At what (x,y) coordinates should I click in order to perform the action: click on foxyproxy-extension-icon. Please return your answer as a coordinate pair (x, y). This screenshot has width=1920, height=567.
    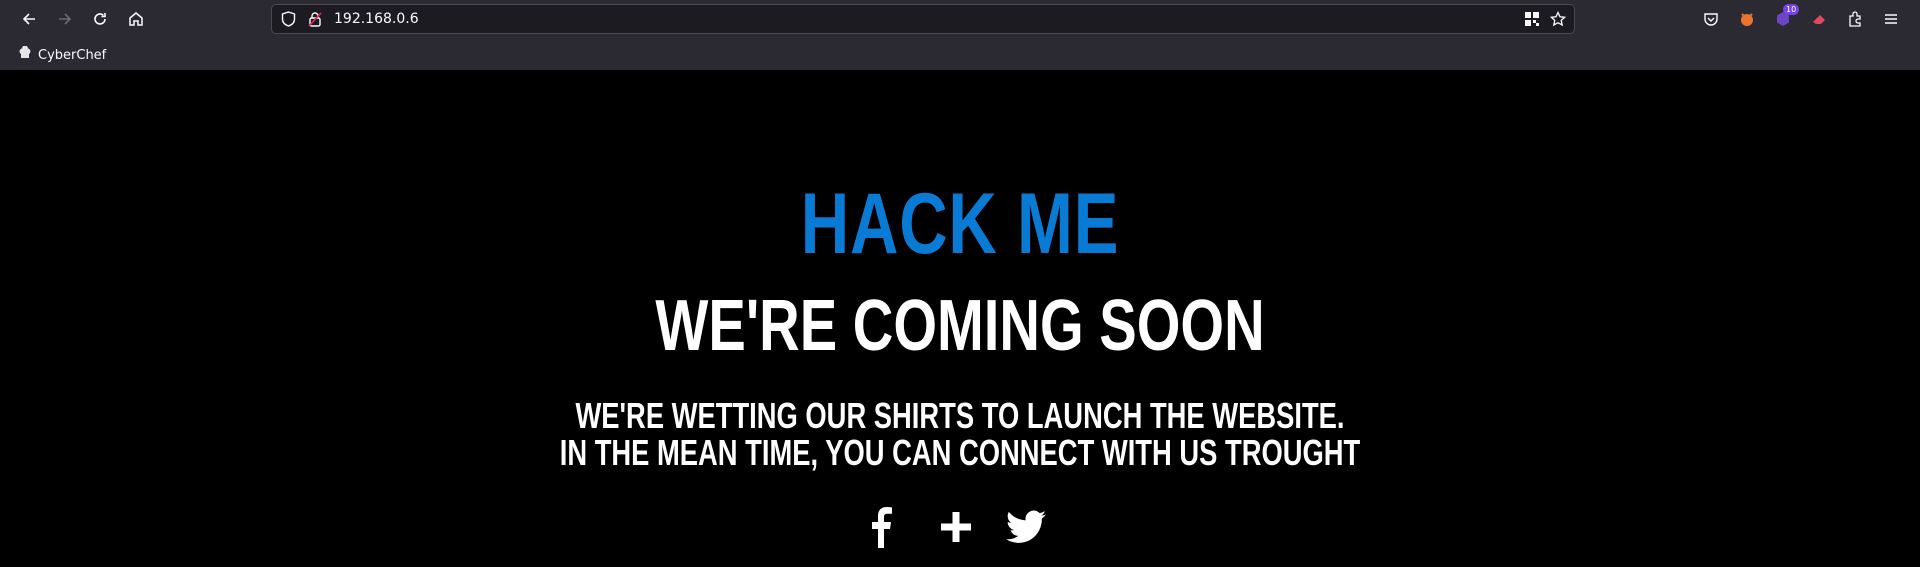
    Looking at the image, I should click on (1747, 19).